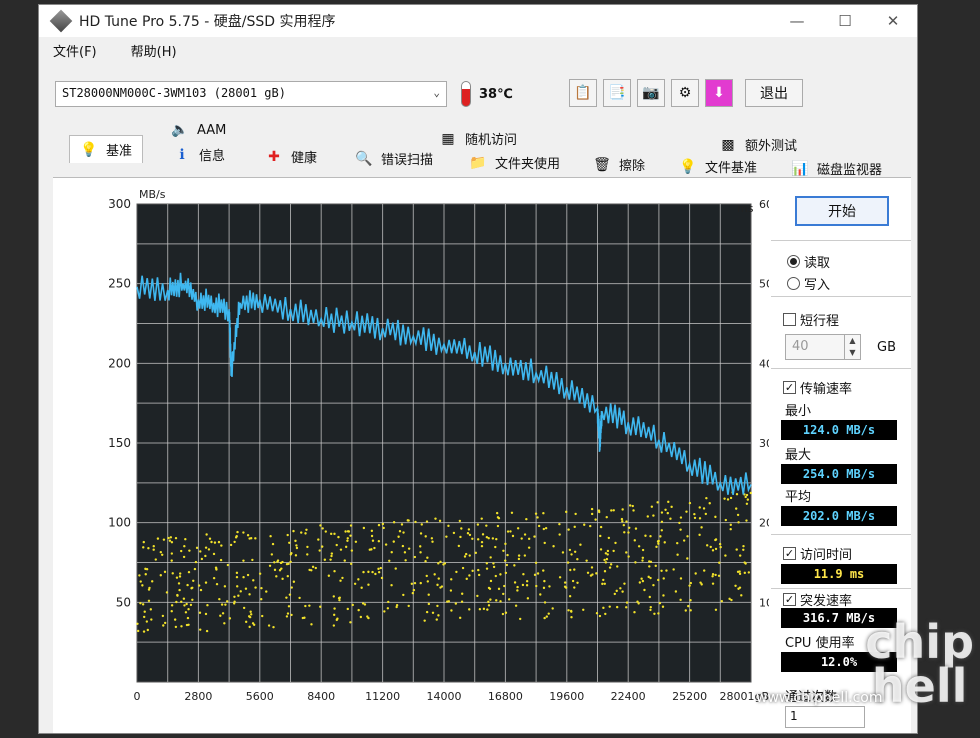 This screenshot has width=980, height=738. Describe the element at coordinates (394, 159) in the screenshot. I see `tab-error-scan: 🔍 错误扫描` at that location.